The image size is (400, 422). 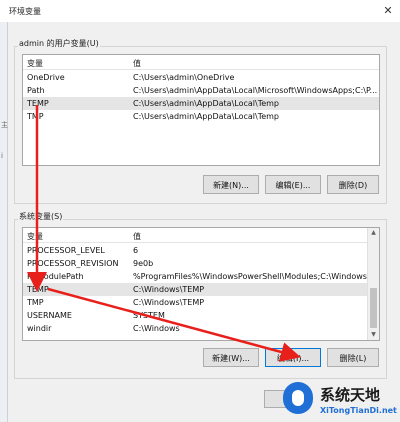 What do you see at coordinates (388, 11) in the screenshot?
I see `close-icon: ✕` at bounding box center [388, 11].